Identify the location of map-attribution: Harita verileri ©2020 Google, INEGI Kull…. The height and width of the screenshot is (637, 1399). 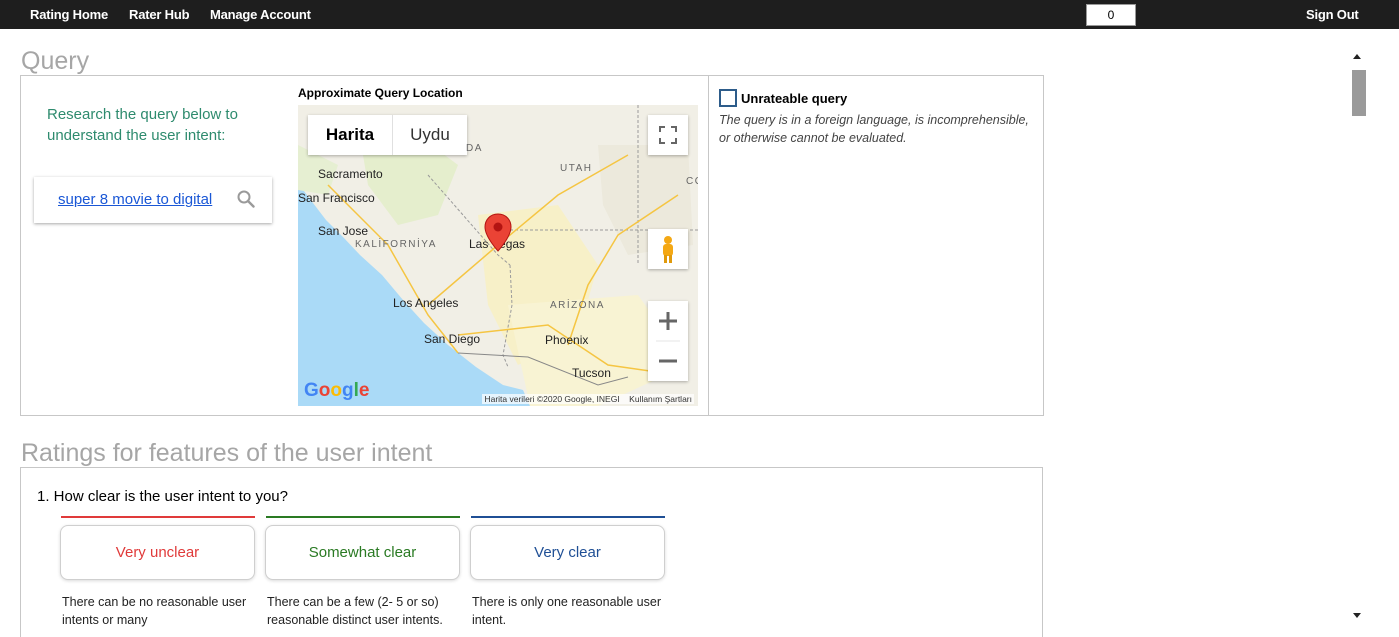
(588, 399).